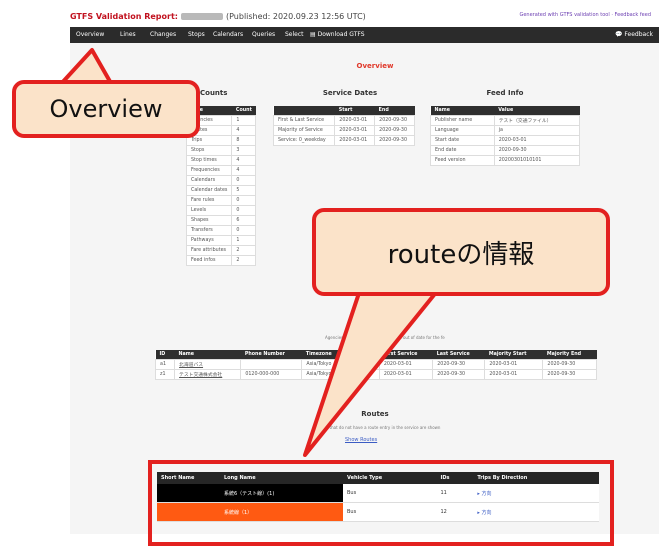  I want to click on overview-callout: Overview, so click(106, 109).